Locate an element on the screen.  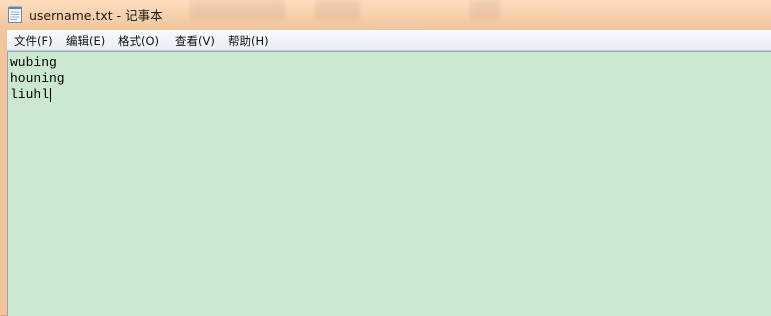
notepad-icon is located at coordinates (15, 14).